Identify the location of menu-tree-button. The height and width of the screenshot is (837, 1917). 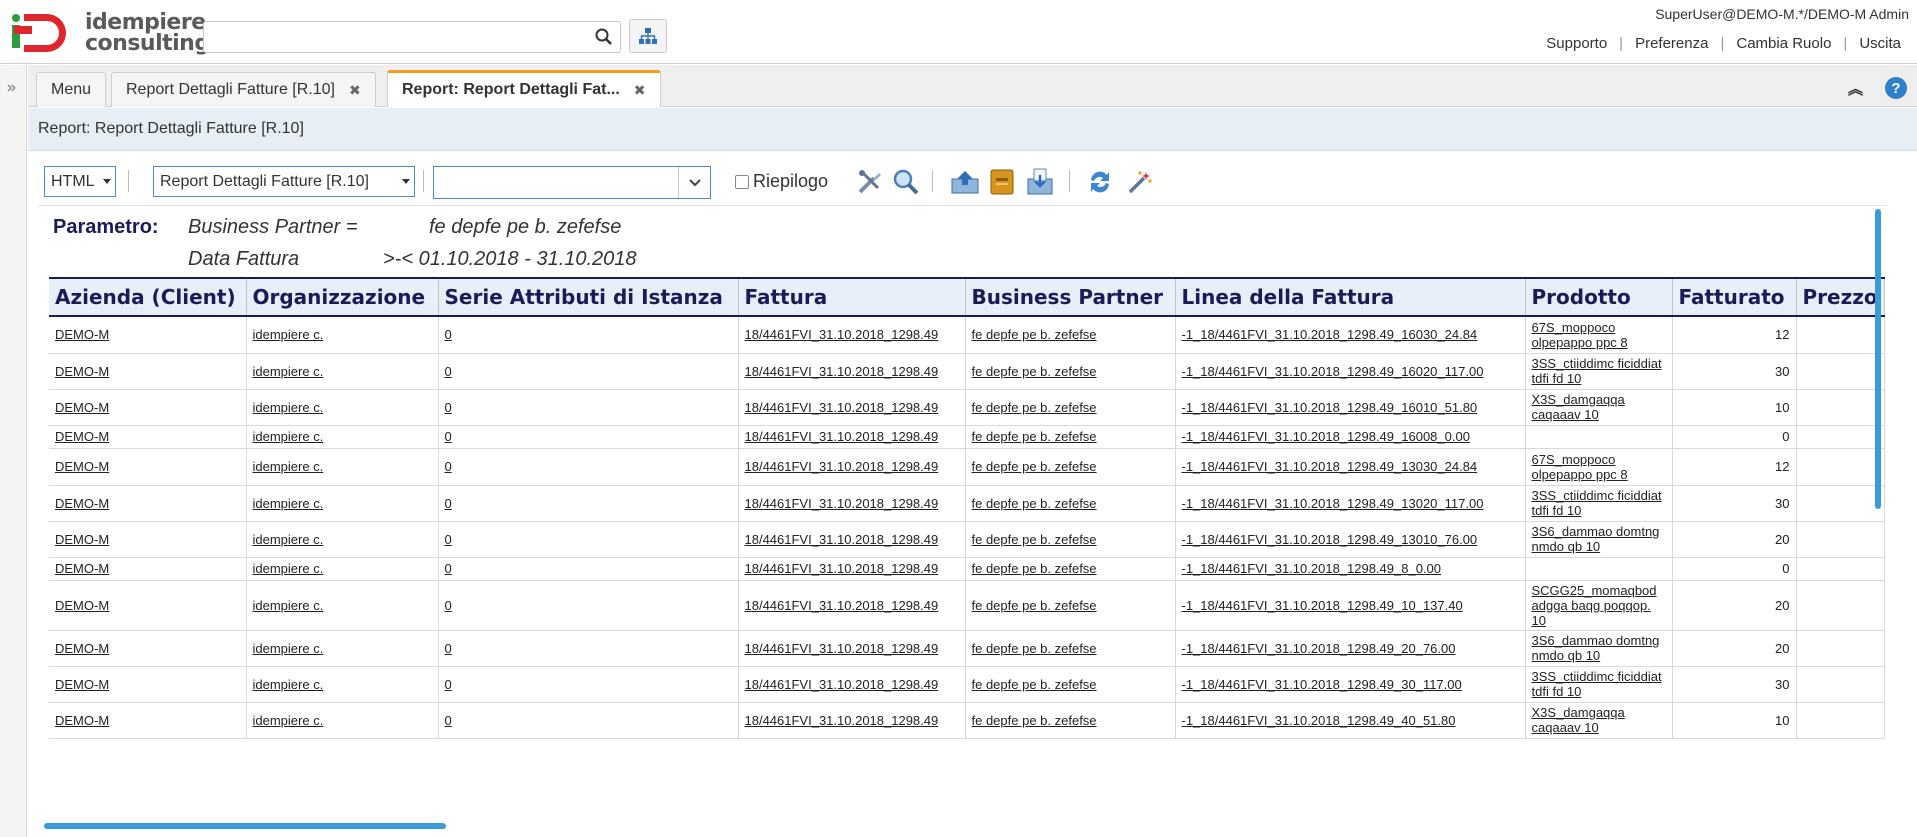
(648, 36).